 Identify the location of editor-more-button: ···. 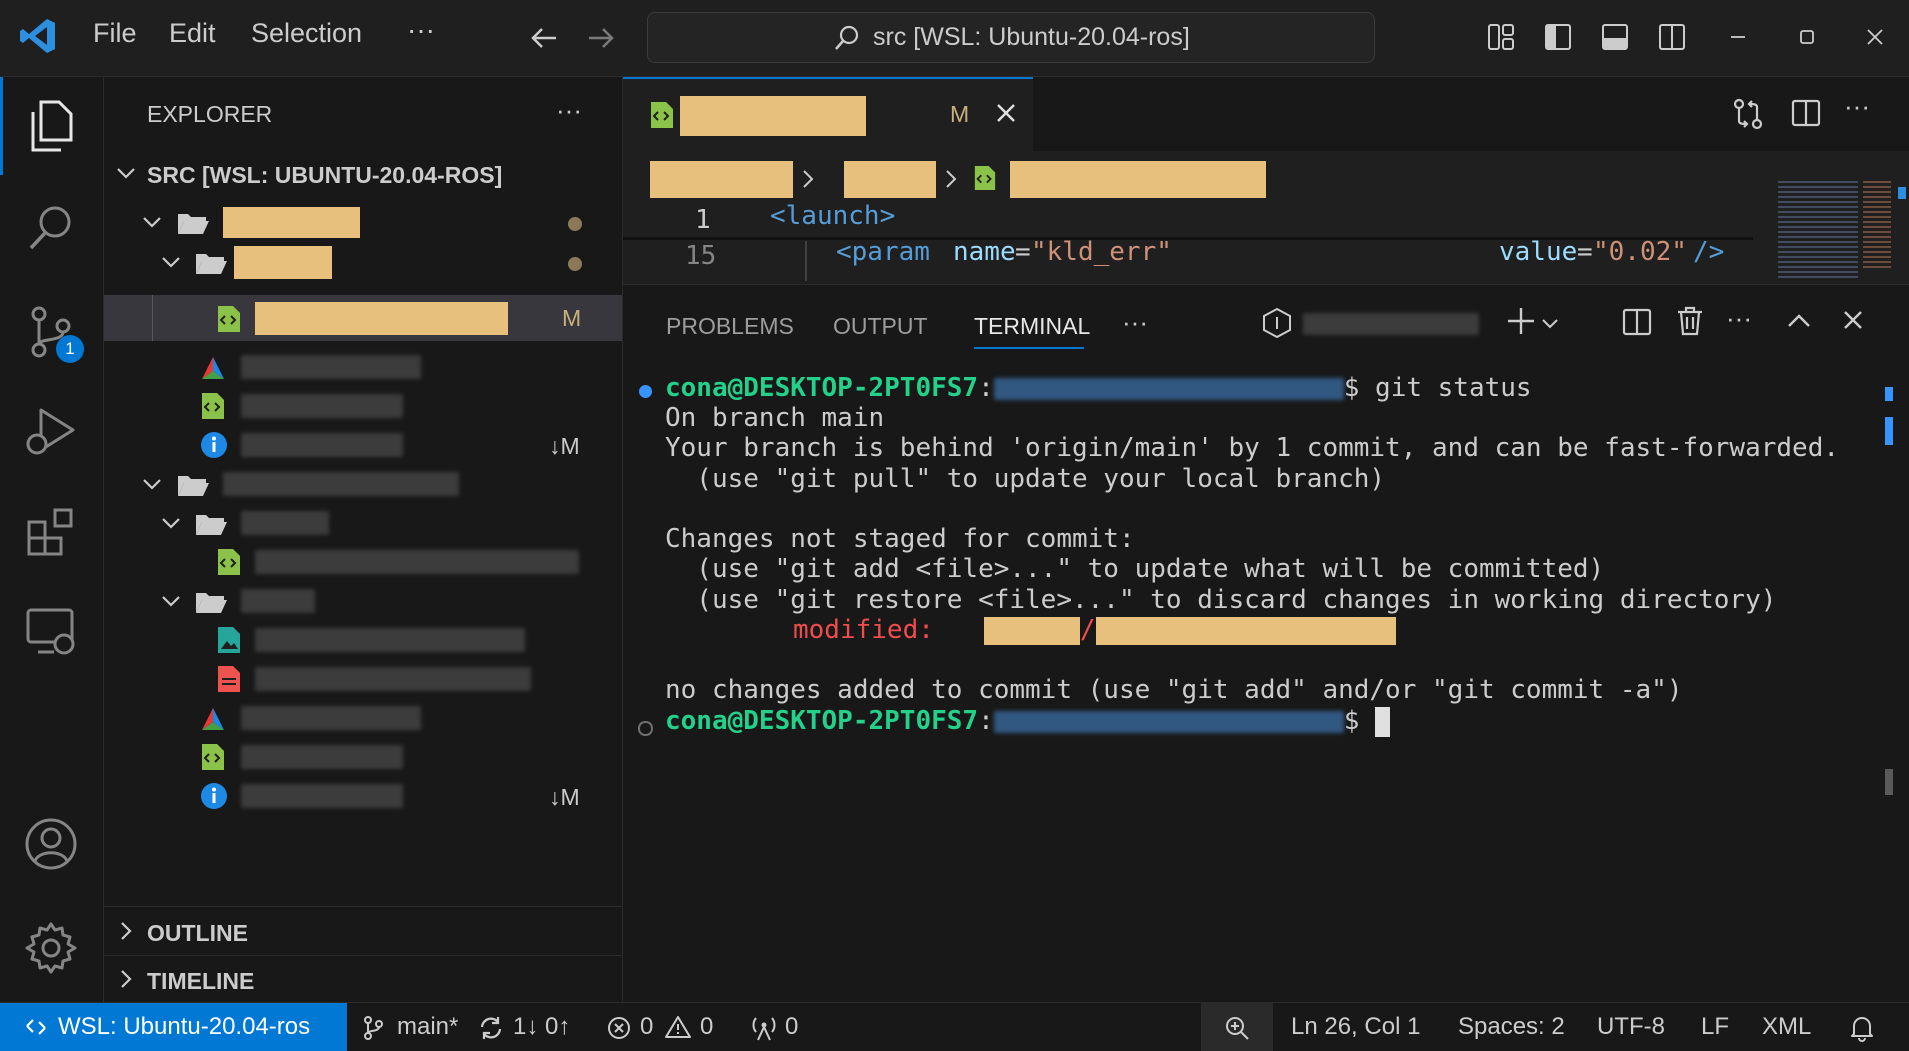
(1857, 106).